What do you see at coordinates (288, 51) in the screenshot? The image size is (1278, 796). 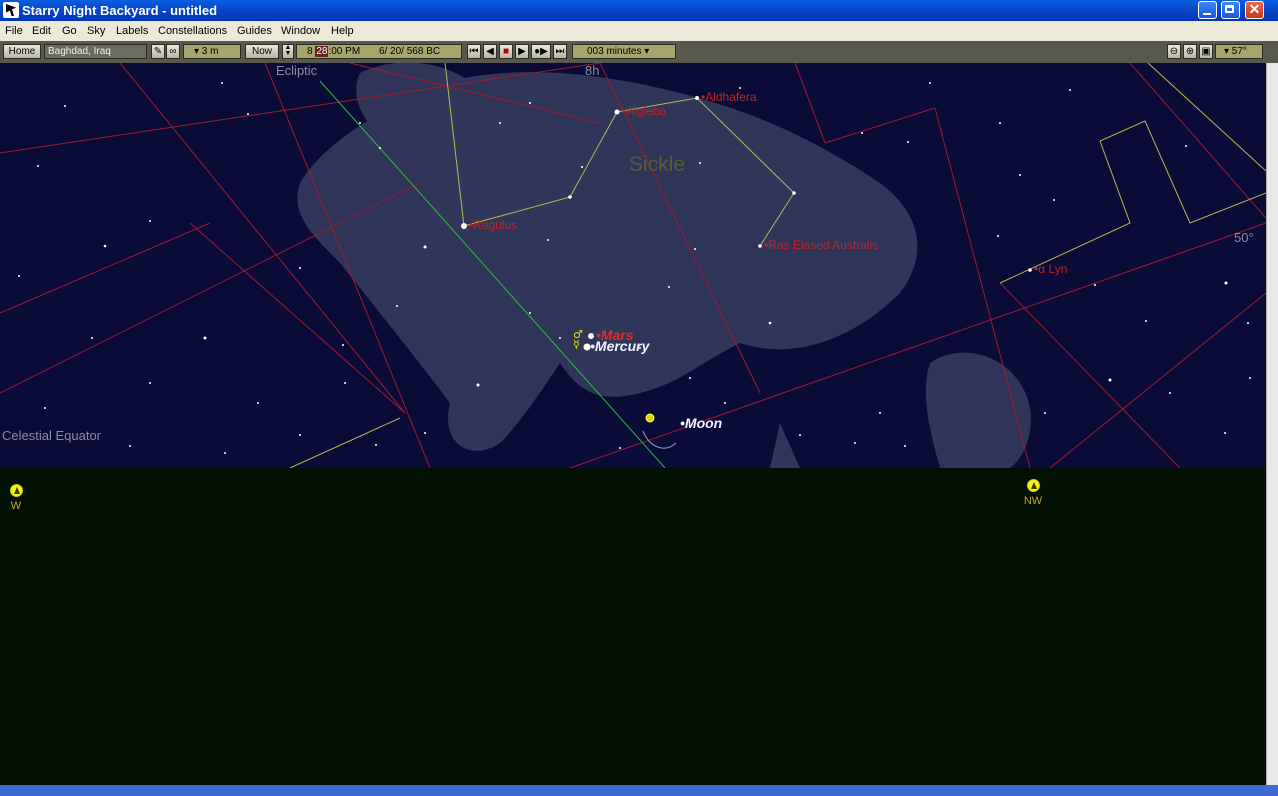 I see `time-stepper: ▲ ▼` at bounding box center [288, 51].